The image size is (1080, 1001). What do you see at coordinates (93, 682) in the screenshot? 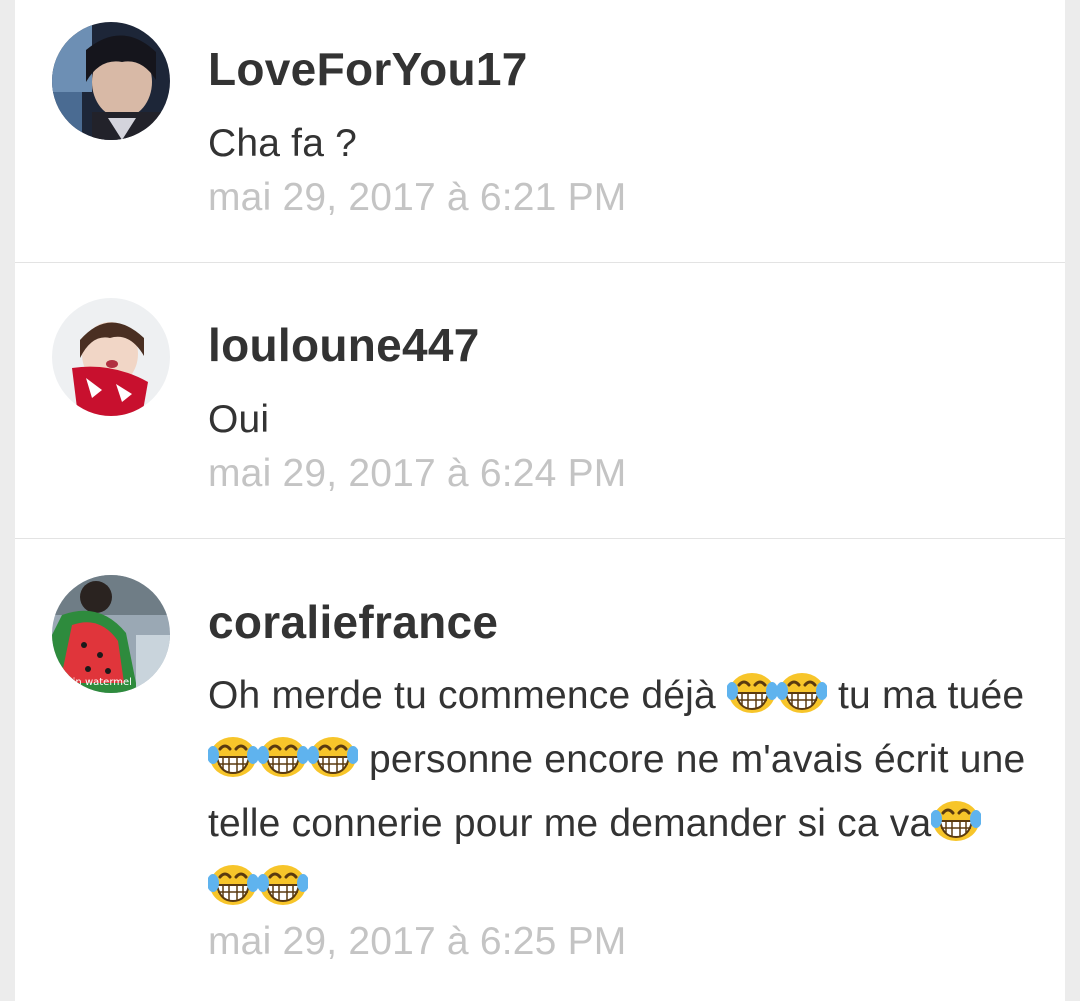
I see `avatar-caption: ing in watermel` at bounding box center [93, 682].